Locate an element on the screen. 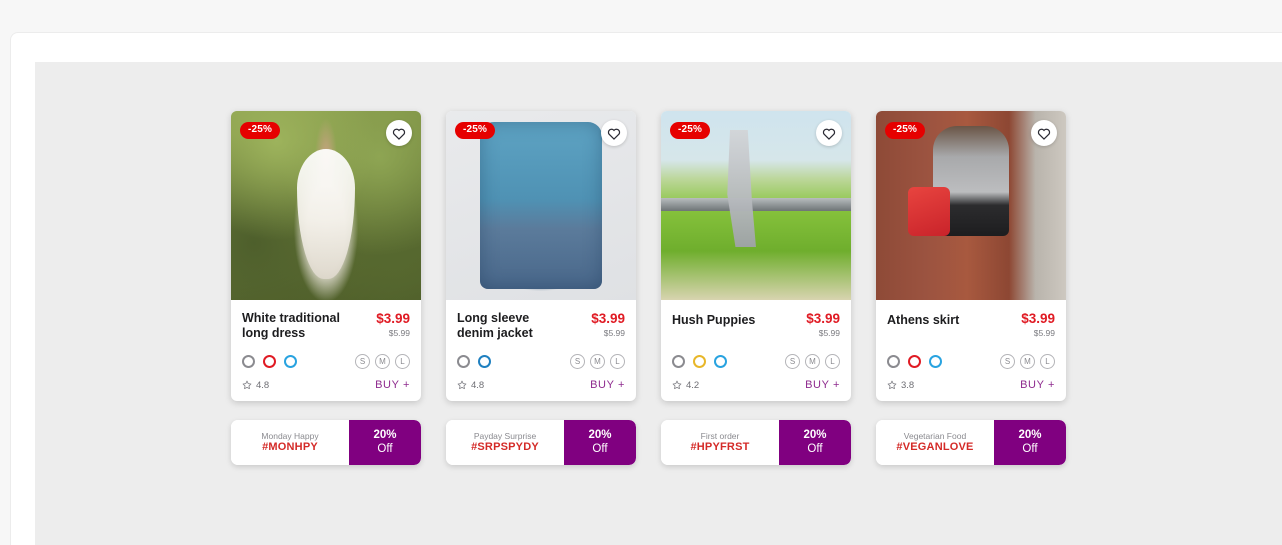 The height and width of the screenshot is (545, 1282). product-details: Athens skirt $3.99 $5.99 S M L 3.8 BUY + is located at coordinates (971, 350).